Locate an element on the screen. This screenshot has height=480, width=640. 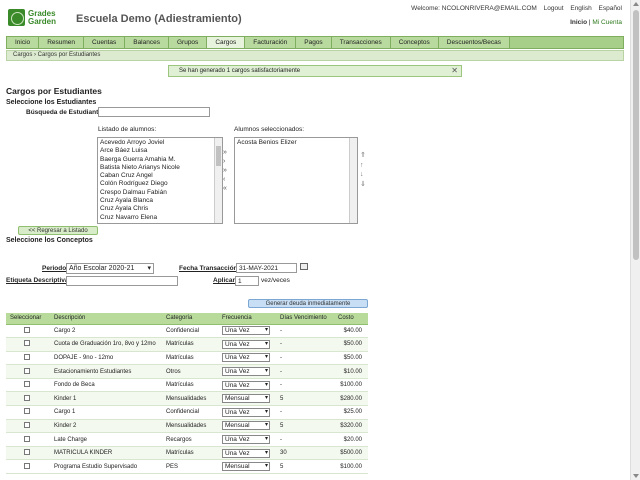
move-down-icon: ↓ is located at coordinates (364, 175).